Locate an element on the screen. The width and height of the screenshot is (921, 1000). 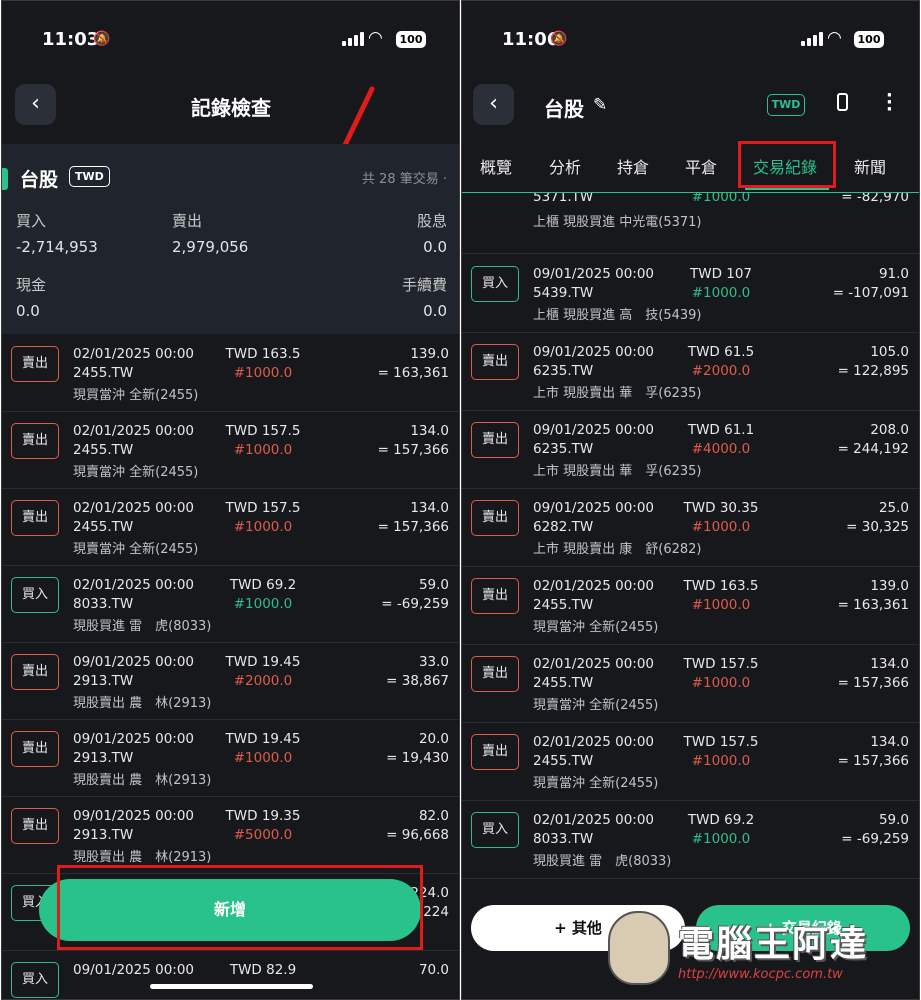
active-tab-underline is located at coordinates (787, 188).